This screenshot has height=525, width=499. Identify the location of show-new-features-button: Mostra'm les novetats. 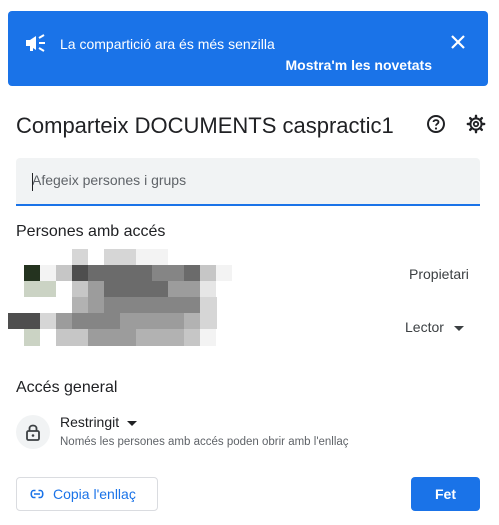
(359, 65).